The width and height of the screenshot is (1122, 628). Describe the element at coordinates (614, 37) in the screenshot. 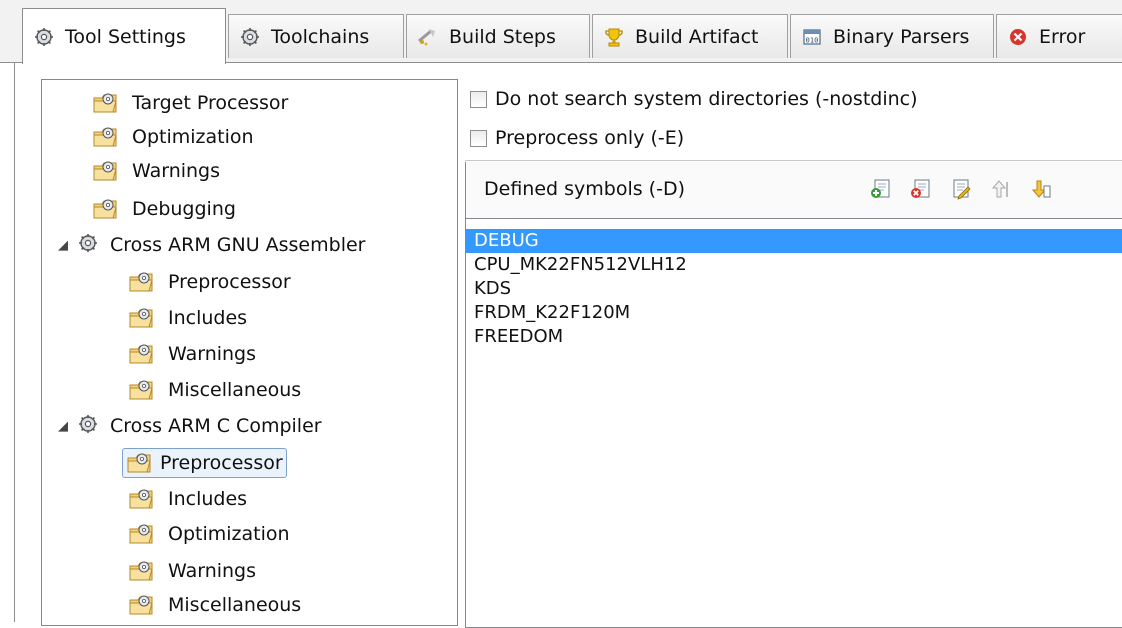

I see `trophy-icon` at that location.